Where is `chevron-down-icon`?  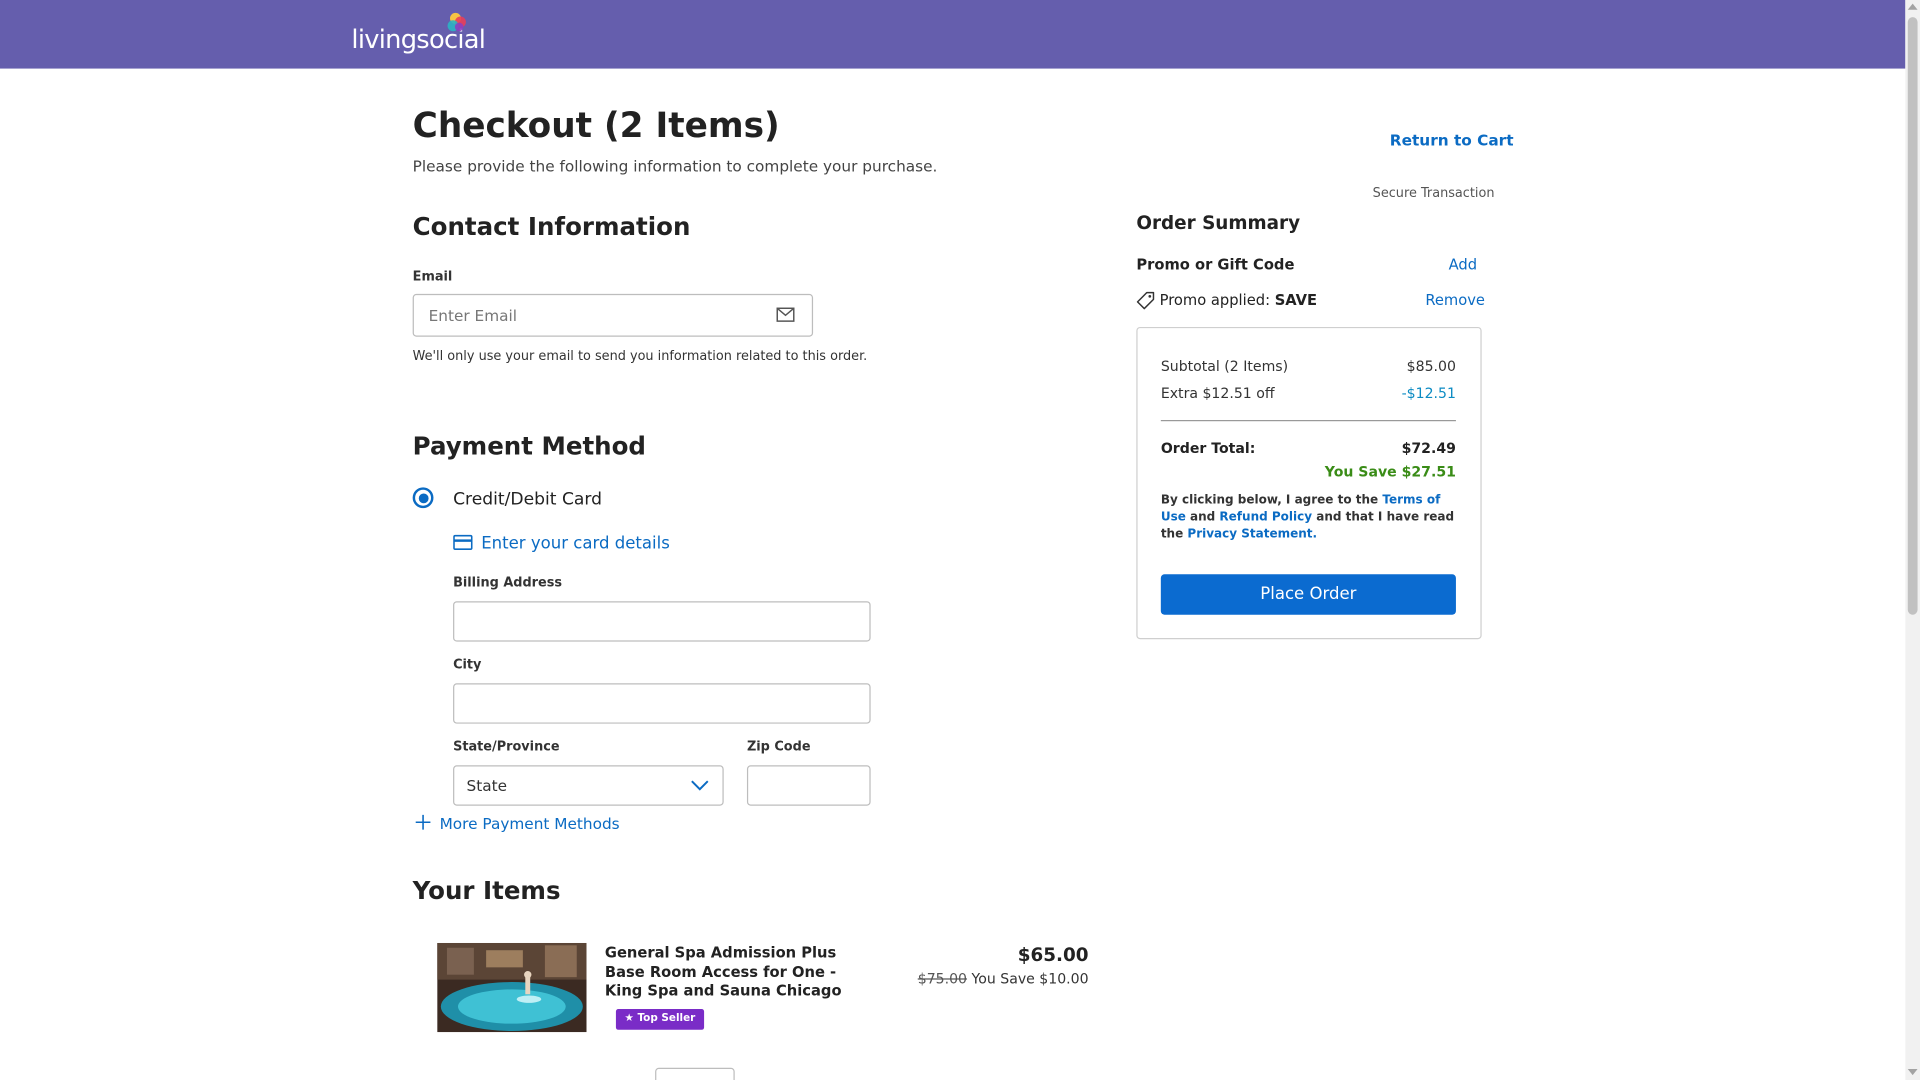
chevron-down-icon is located at coordinates (700, 785).